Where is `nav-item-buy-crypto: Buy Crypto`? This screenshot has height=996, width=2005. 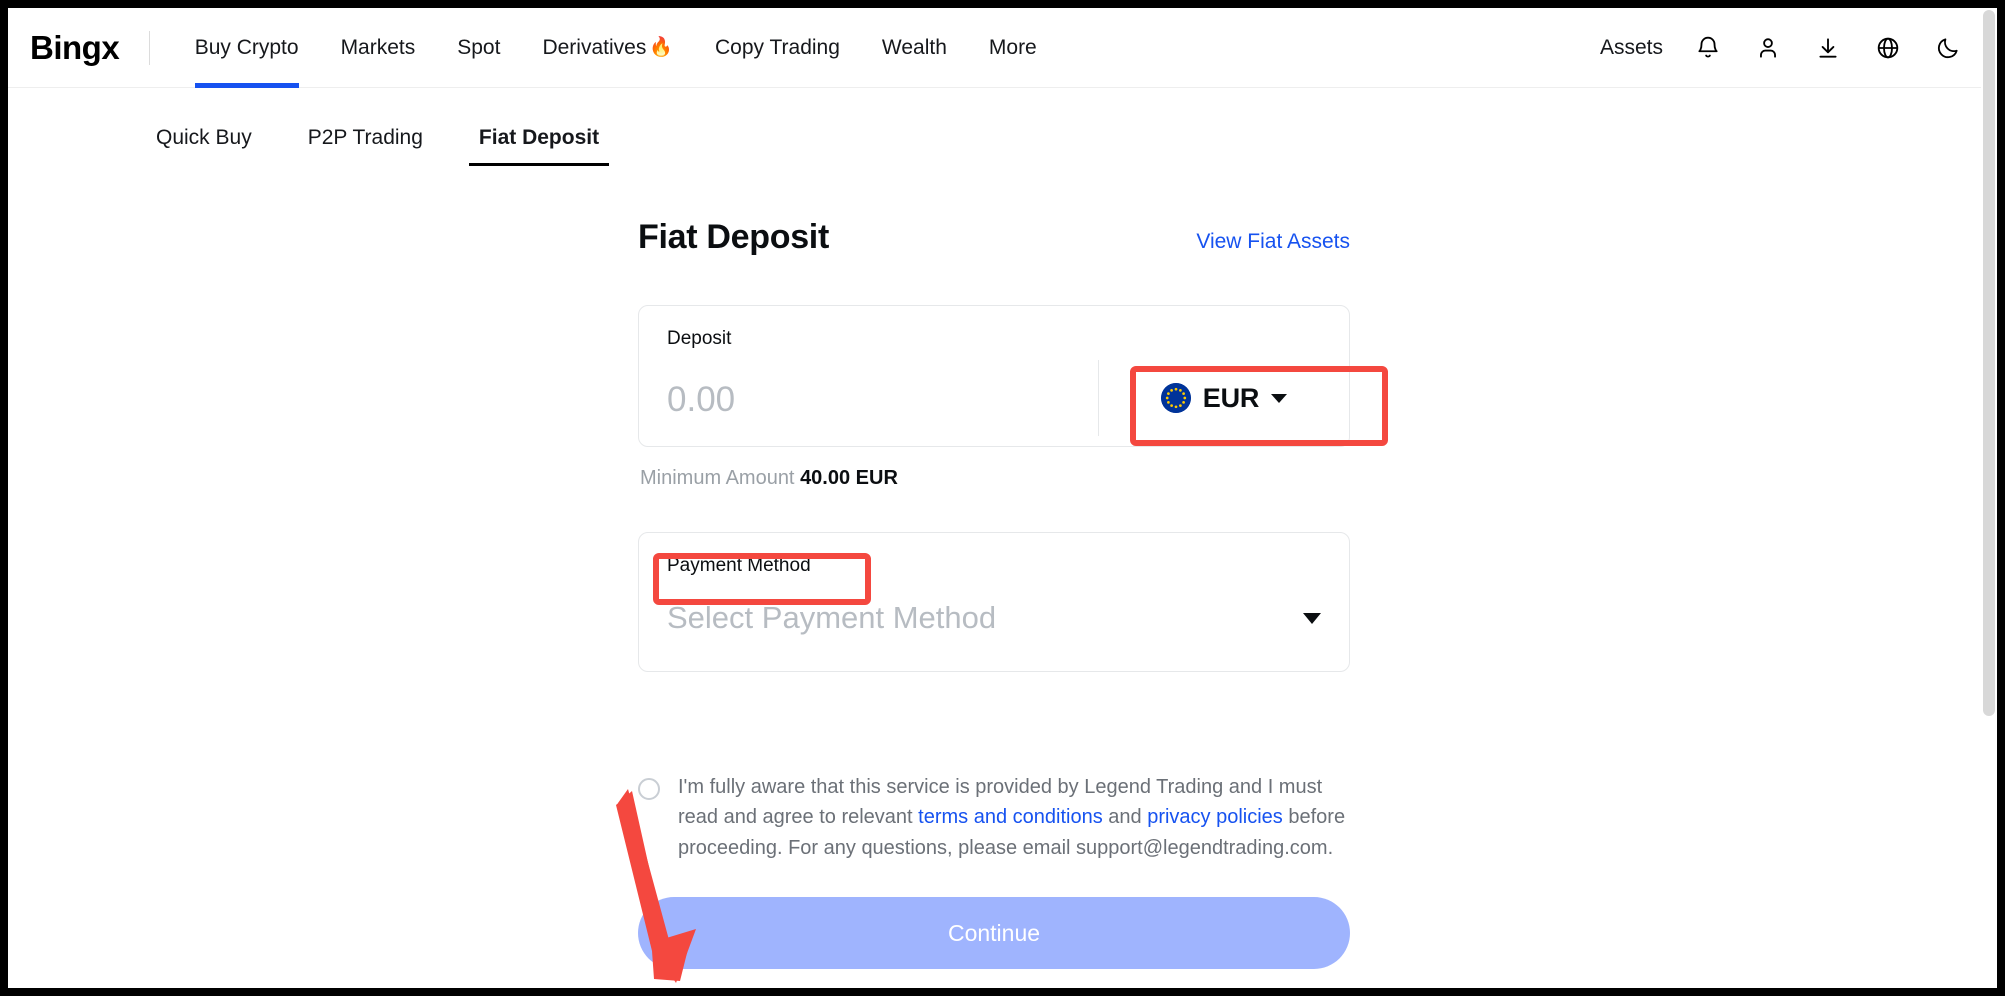
nav-item-buy-crypto: Buy Crypto is located at coordinates (247, 48).